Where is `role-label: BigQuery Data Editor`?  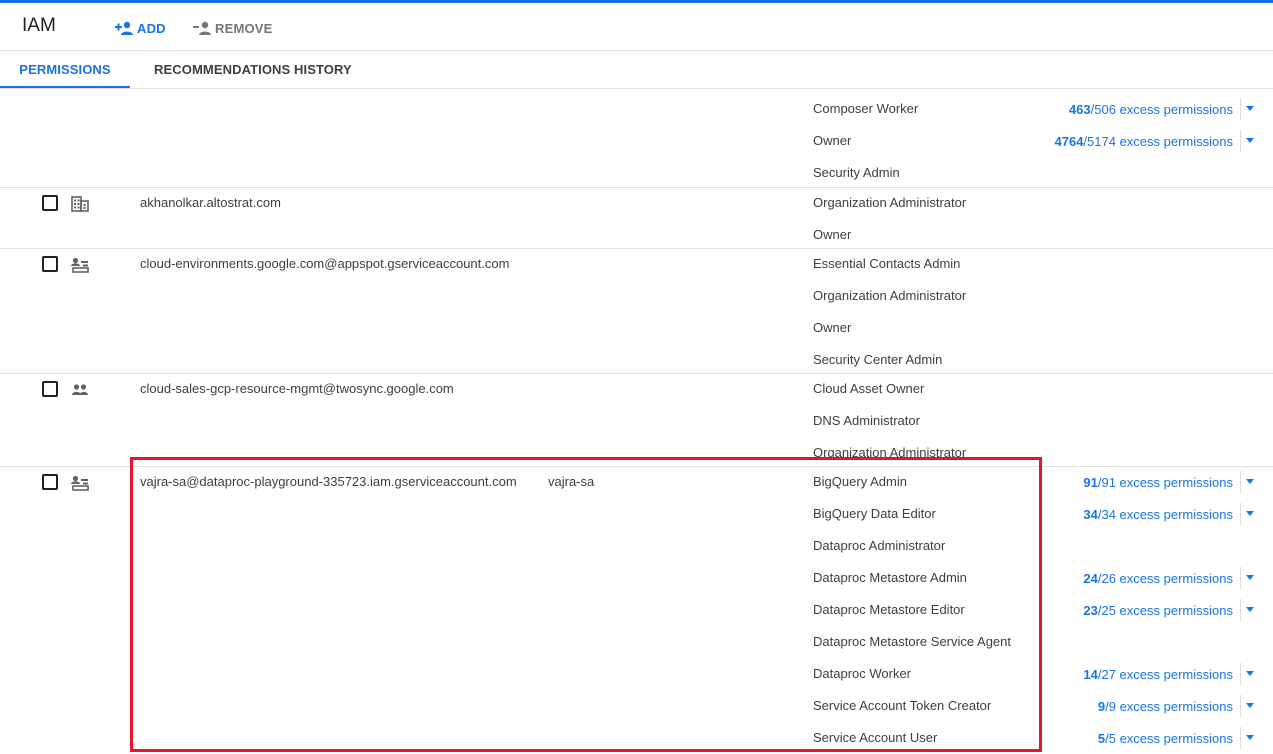 role-label: BigQuery Data Editor is located at coordinates (874, 513).